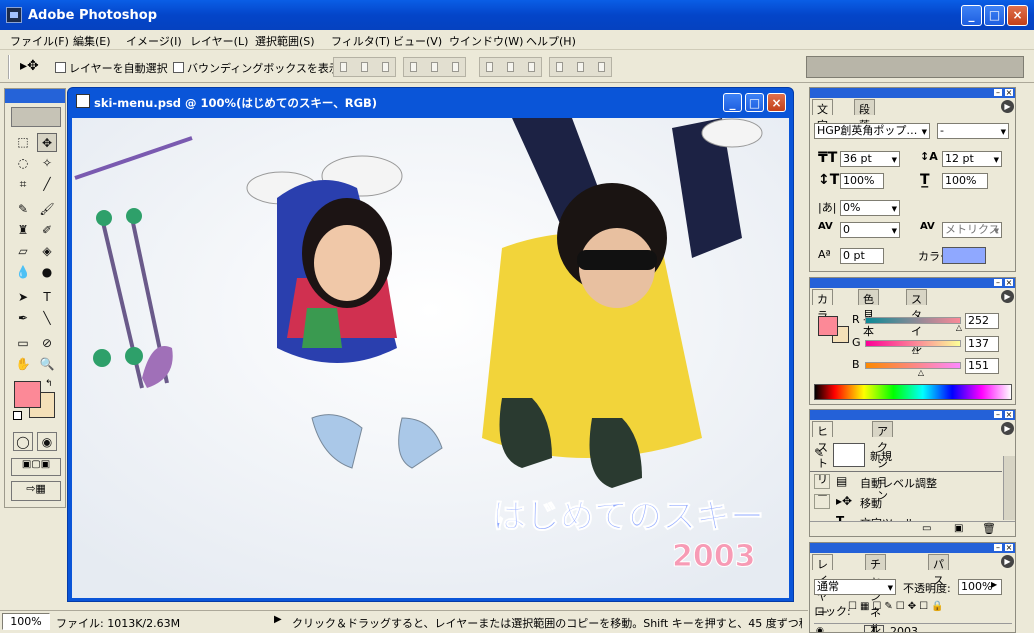  Describe the element at coordinates (278, 619) in the screenshot. I see `status-menu-arrow-icon: ▶` at that location.